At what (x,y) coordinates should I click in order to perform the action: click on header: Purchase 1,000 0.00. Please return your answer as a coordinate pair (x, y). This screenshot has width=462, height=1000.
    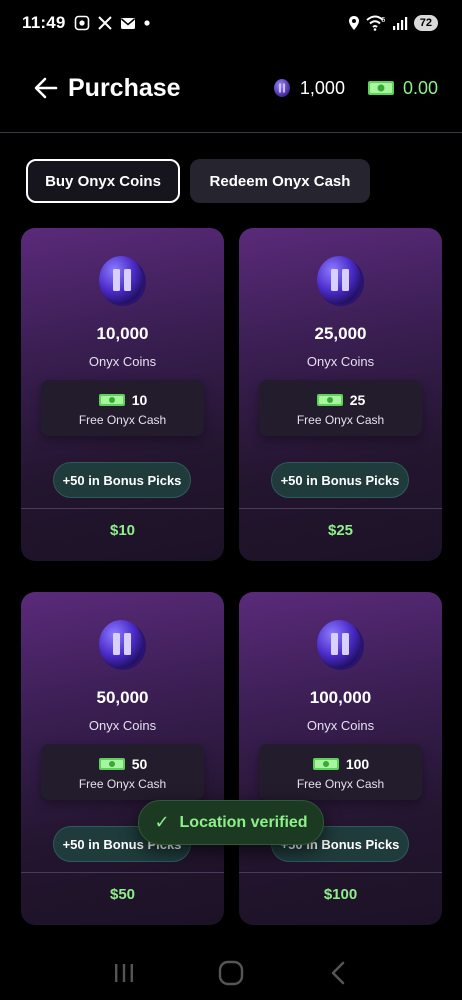
    Looking at the image, I should click on (231, 88).